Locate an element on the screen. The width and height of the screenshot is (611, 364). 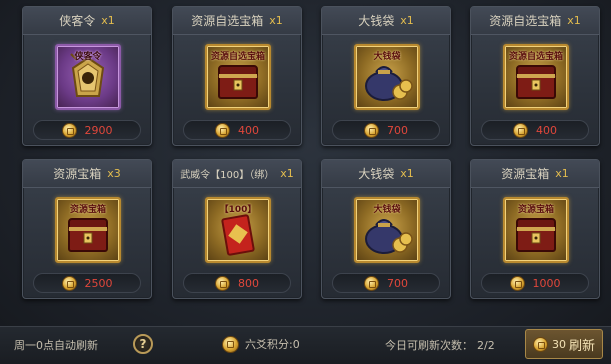
item-price: 1000 is located at coordinates (535, 283).